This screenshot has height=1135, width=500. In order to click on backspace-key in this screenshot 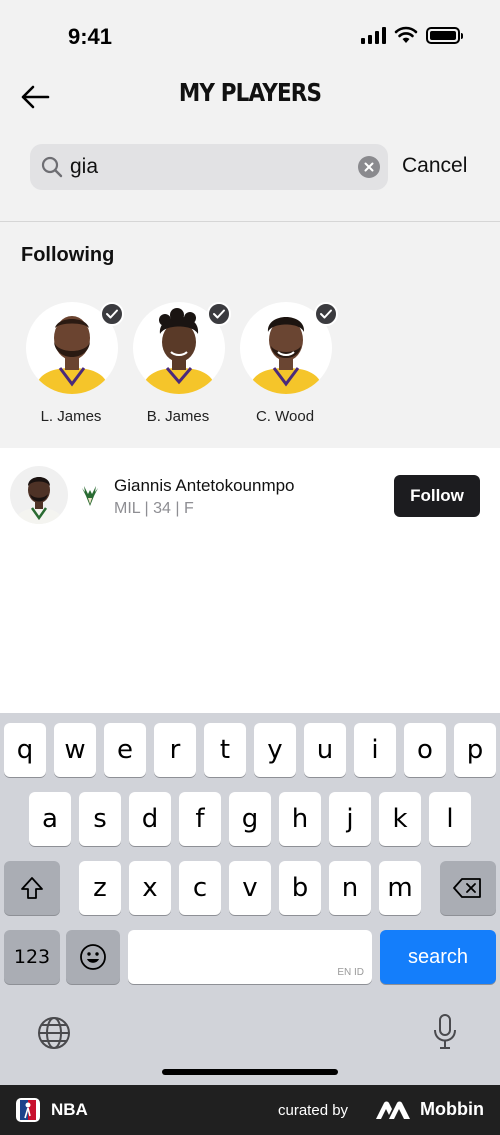, I will do `click(468, 888)`.